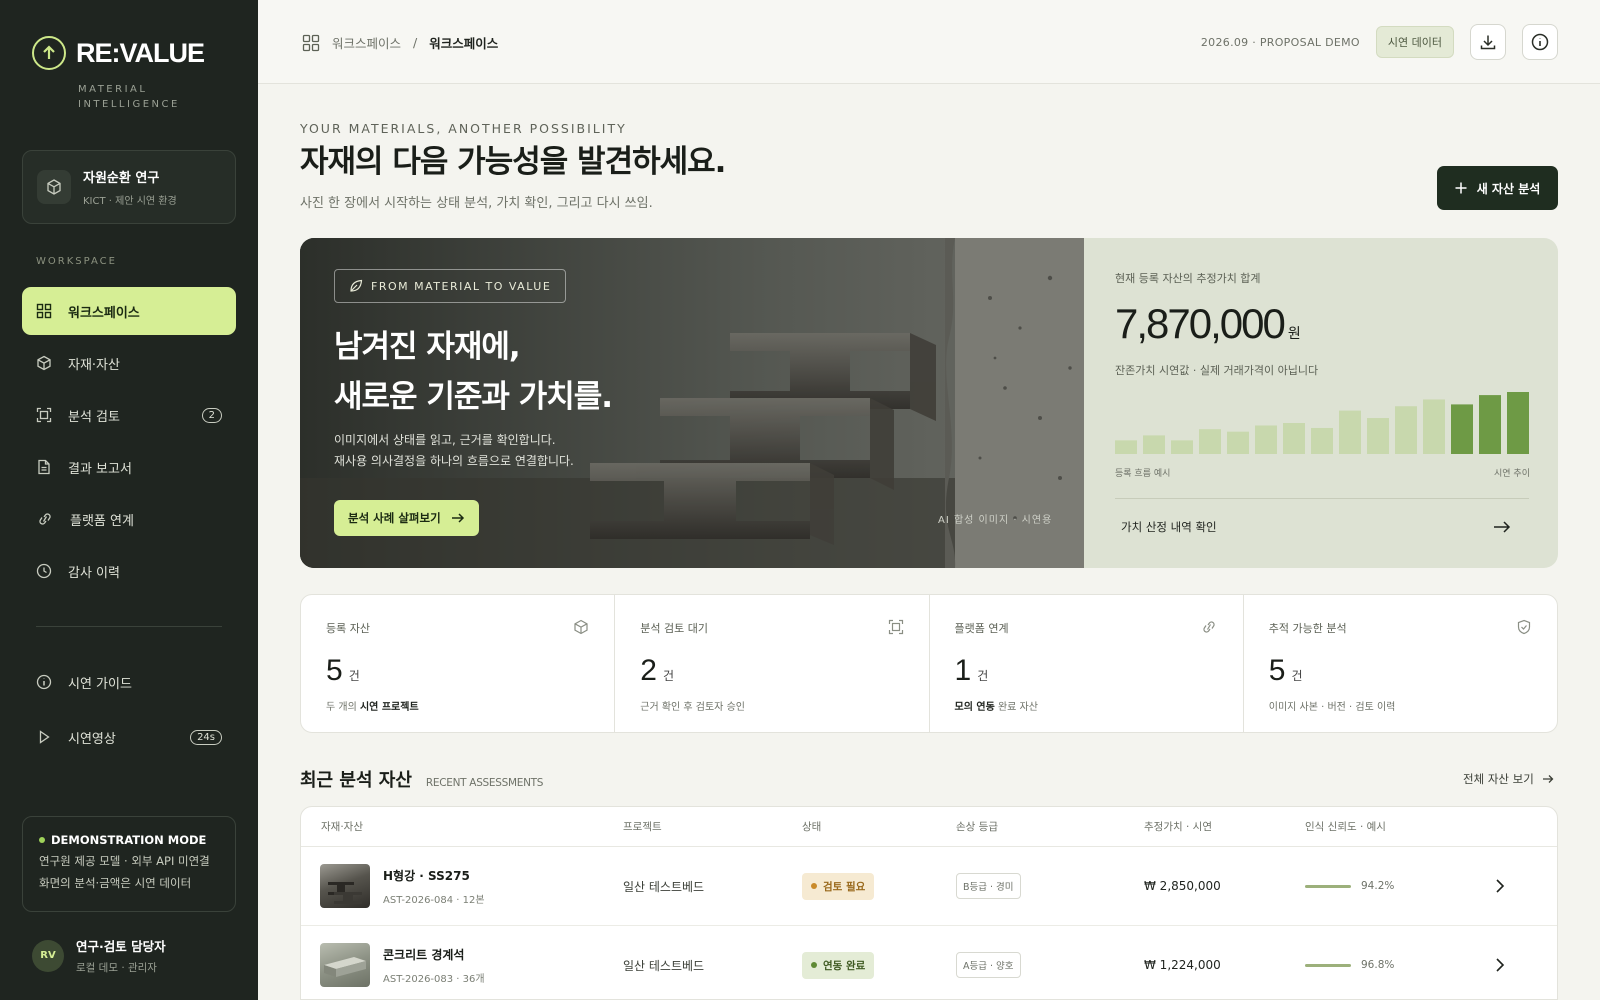 Image resolution: width=1600 pixels, height=1000 pixels. I want to click on confidence-value: 94.2%, so click(1378, 886).